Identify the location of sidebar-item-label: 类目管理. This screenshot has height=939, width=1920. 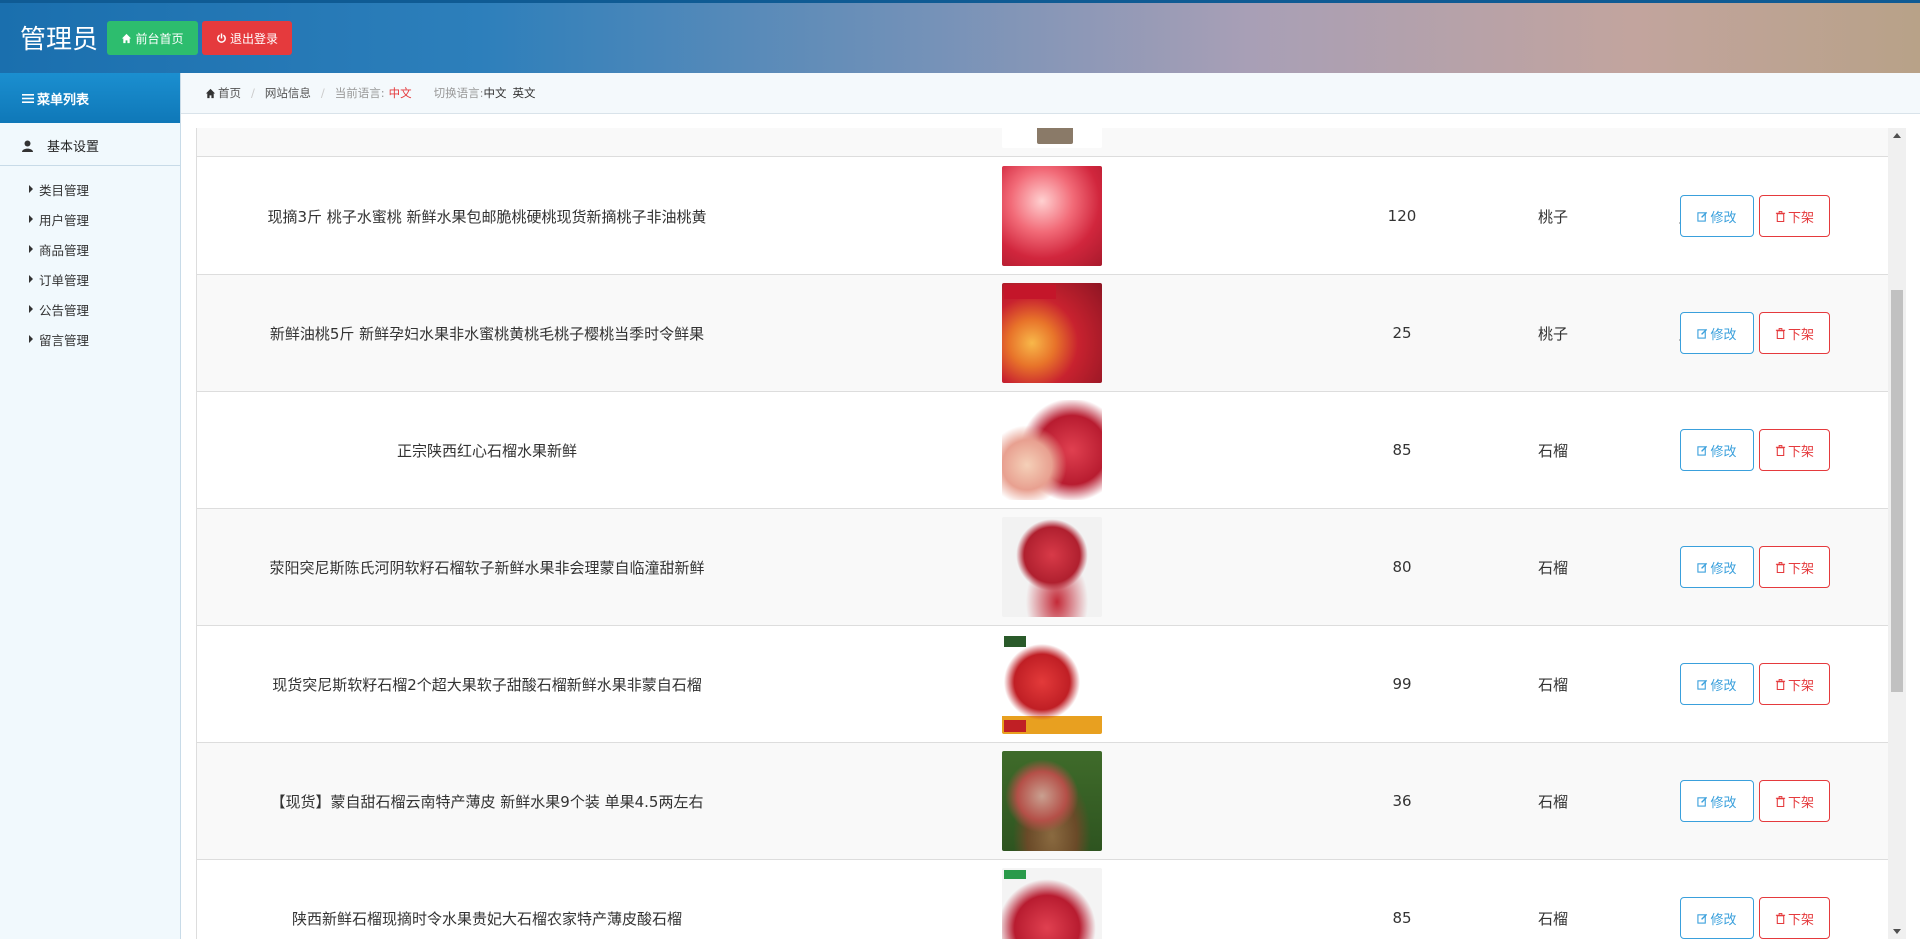
(64, 190).